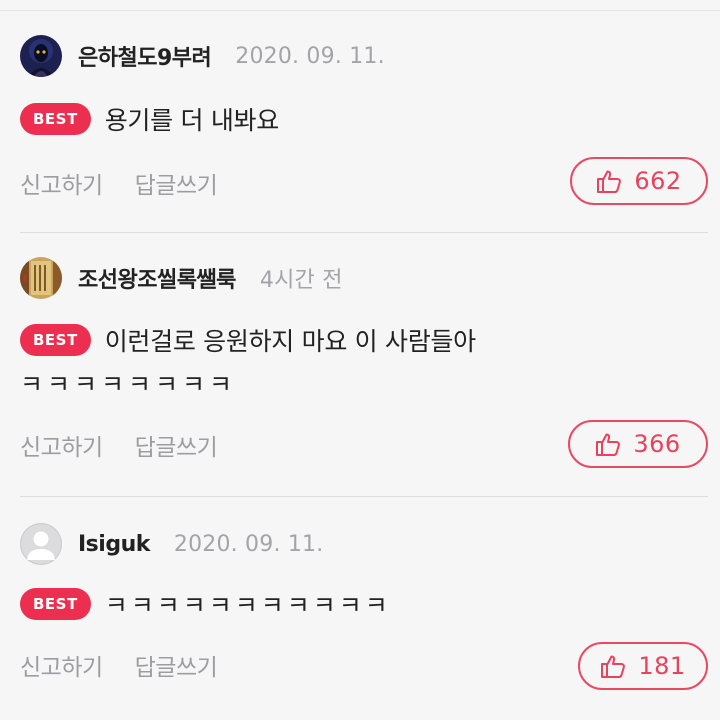  Describe the element at coordinates (657, 444) in the screenshot. I see `like-count: 366` at that location.